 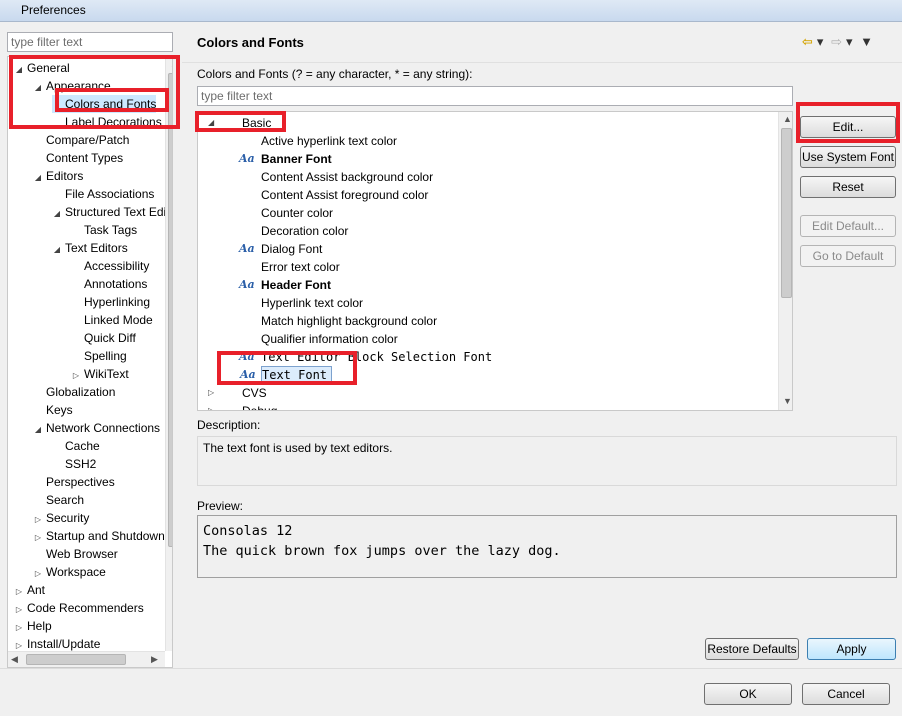 What do you see at coordinates (116, 284) in the screenshot?
I see `tree-item-label: Annotations` at bounding box center [116, 284].